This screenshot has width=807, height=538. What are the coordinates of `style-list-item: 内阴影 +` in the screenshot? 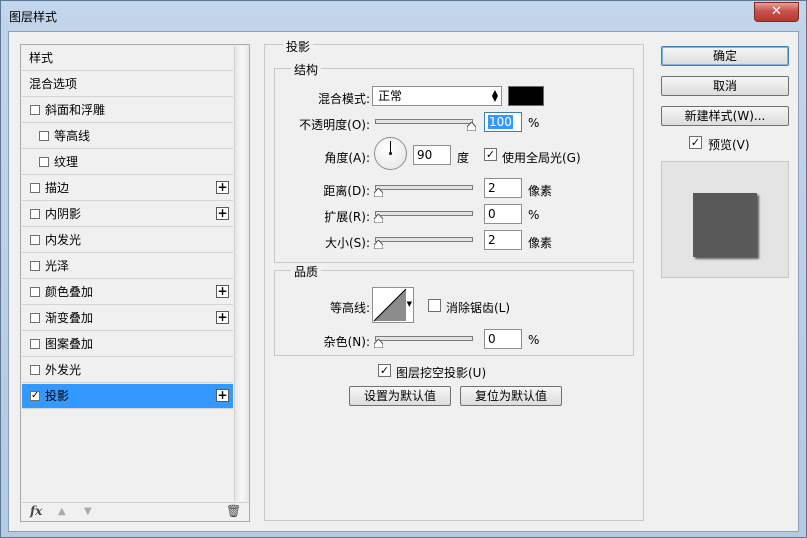 It's located at (127, 214).